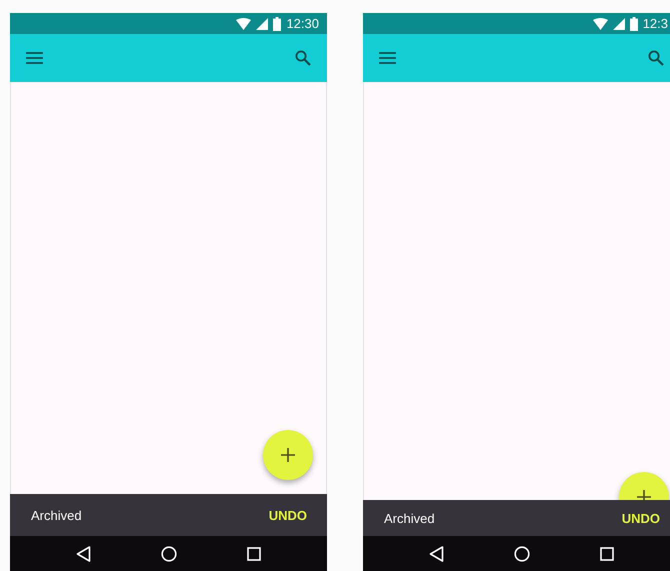 The height and width of the screenshot is (571, 670). What do you see at coordinates (288, 455) in the screenshot?
I see `plus-icon` at bounding box center [288, 455].